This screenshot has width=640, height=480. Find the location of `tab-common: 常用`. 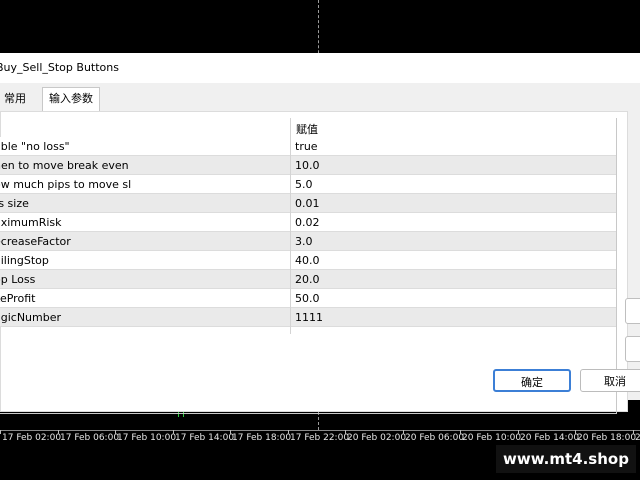

tab-common: 常用 is located at coordinates (16, 99).